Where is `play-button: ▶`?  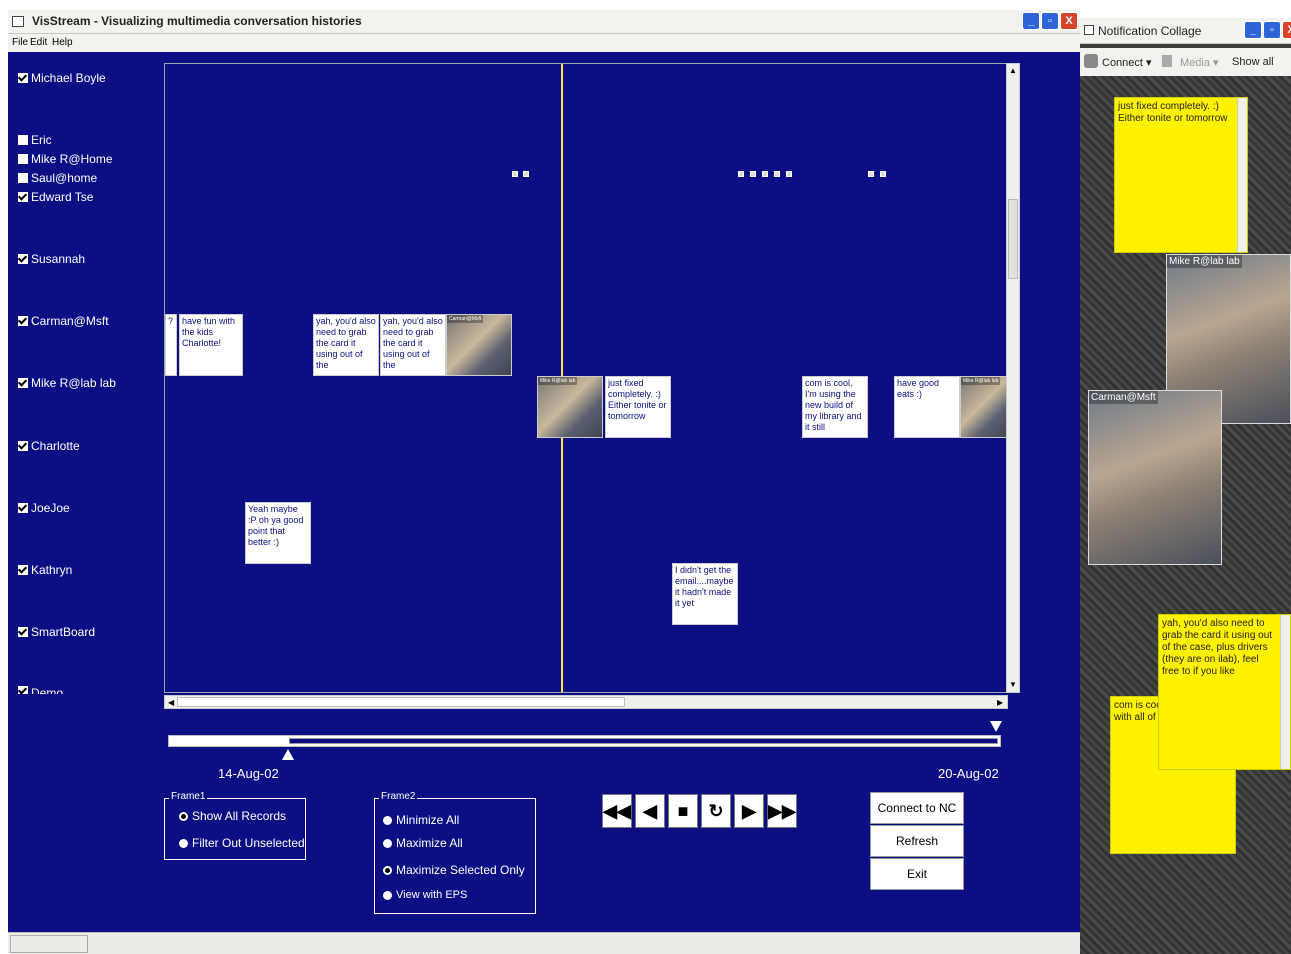 play-button: ▶ is located at coordinates (749, 811).